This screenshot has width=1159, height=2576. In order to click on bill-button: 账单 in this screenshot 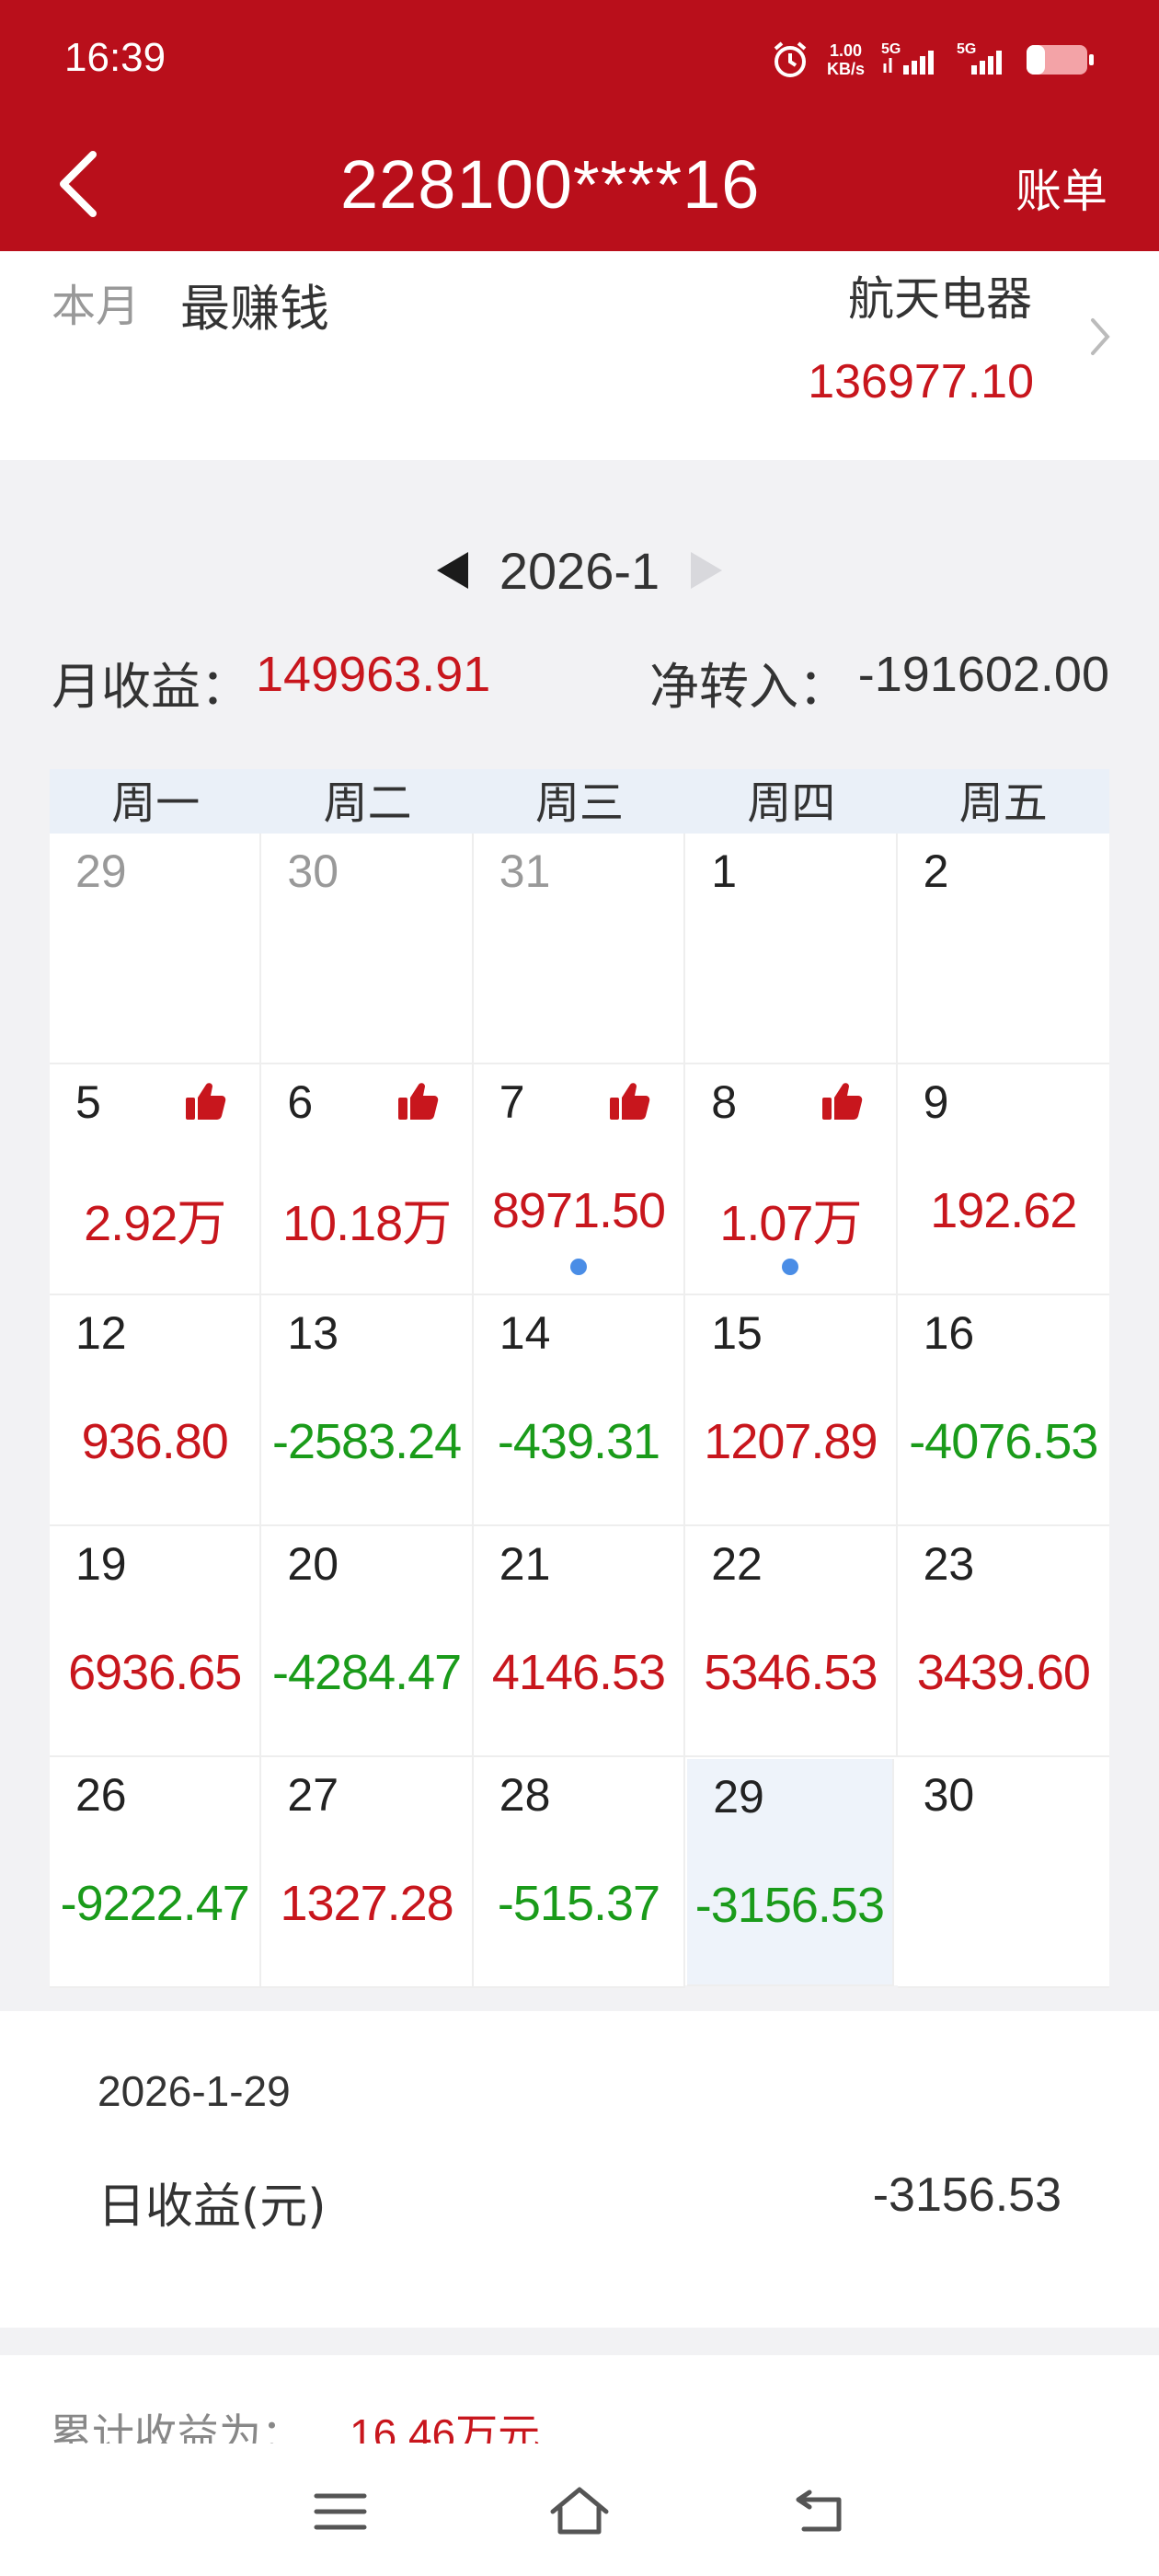, I will do `click(1061, 188)`.